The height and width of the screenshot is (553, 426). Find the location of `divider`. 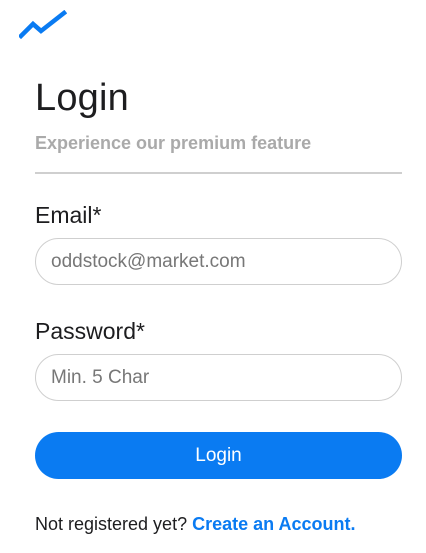

divider is located at coordinates (218, 173).